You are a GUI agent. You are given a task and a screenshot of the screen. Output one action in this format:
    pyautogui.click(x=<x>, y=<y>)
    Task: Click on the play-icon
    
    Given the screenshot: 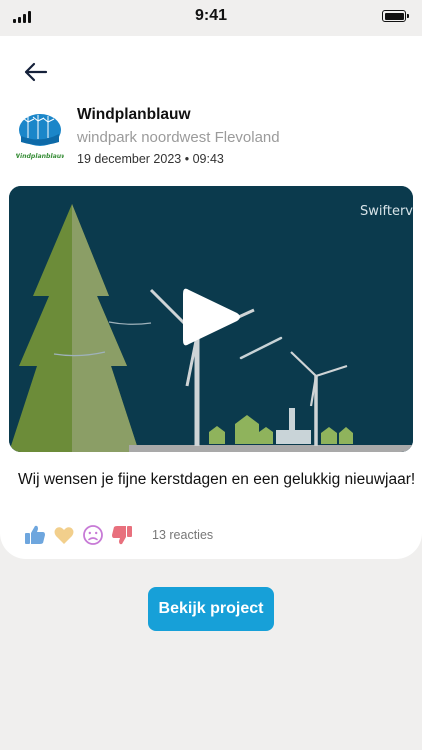 What is the action you would take?
    pyautogui.click(x=211, y=317)
    